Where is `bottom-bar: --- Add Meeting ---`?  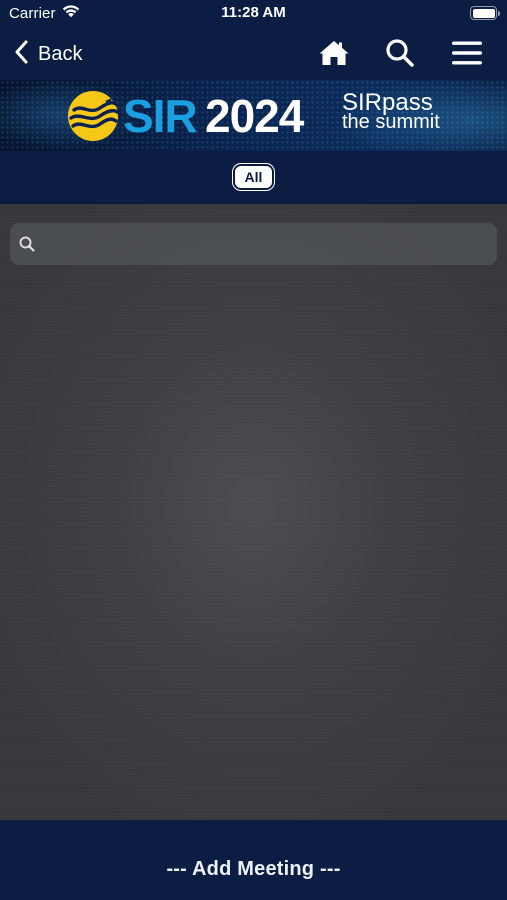
bottom-bar: --- Add Meeting --- is located at coordinates (253, 860).